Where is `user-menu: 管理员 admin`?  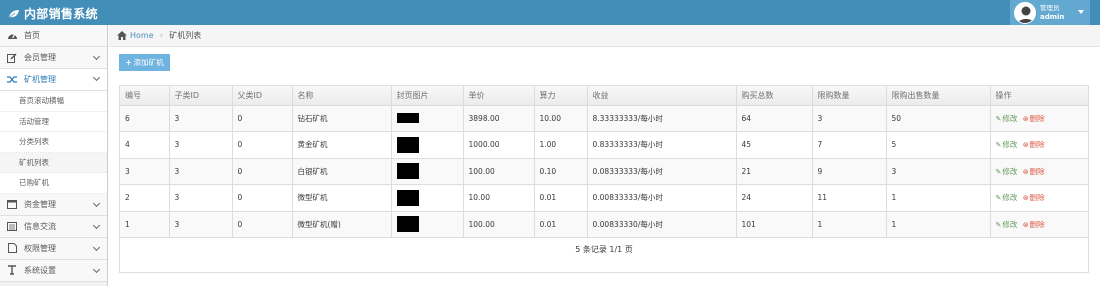
user-menu: 管理员 admin is located at coordinates (1050, 12).